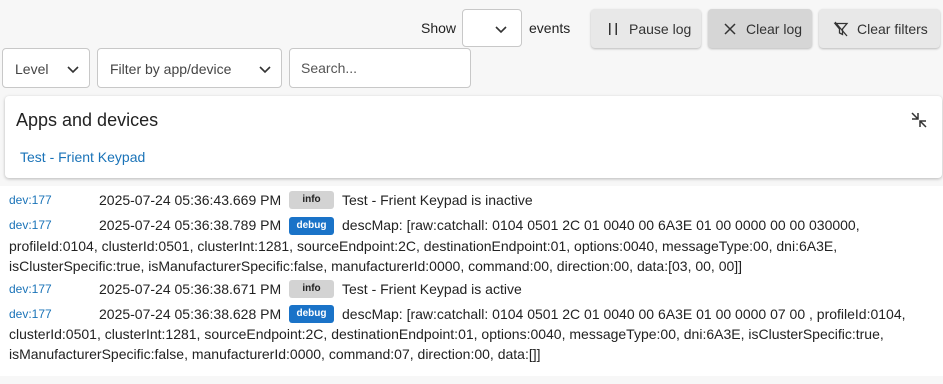  Describe the element at coordinates (492, 28) in the screenshot. I see `event-count-select` at that location.